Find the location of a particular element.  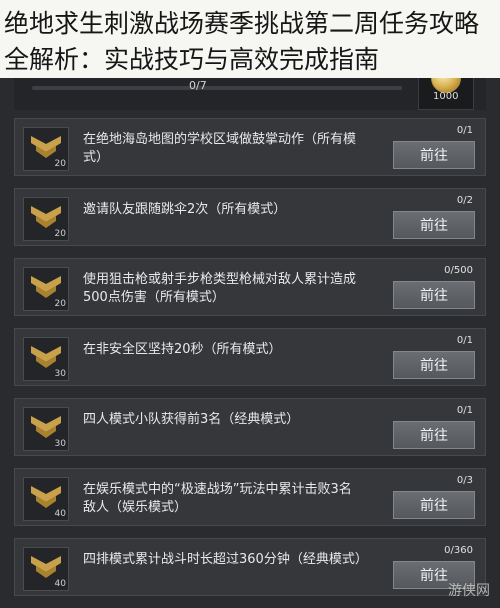

watermark: 游侠网 is located at coordinates (469, 591).